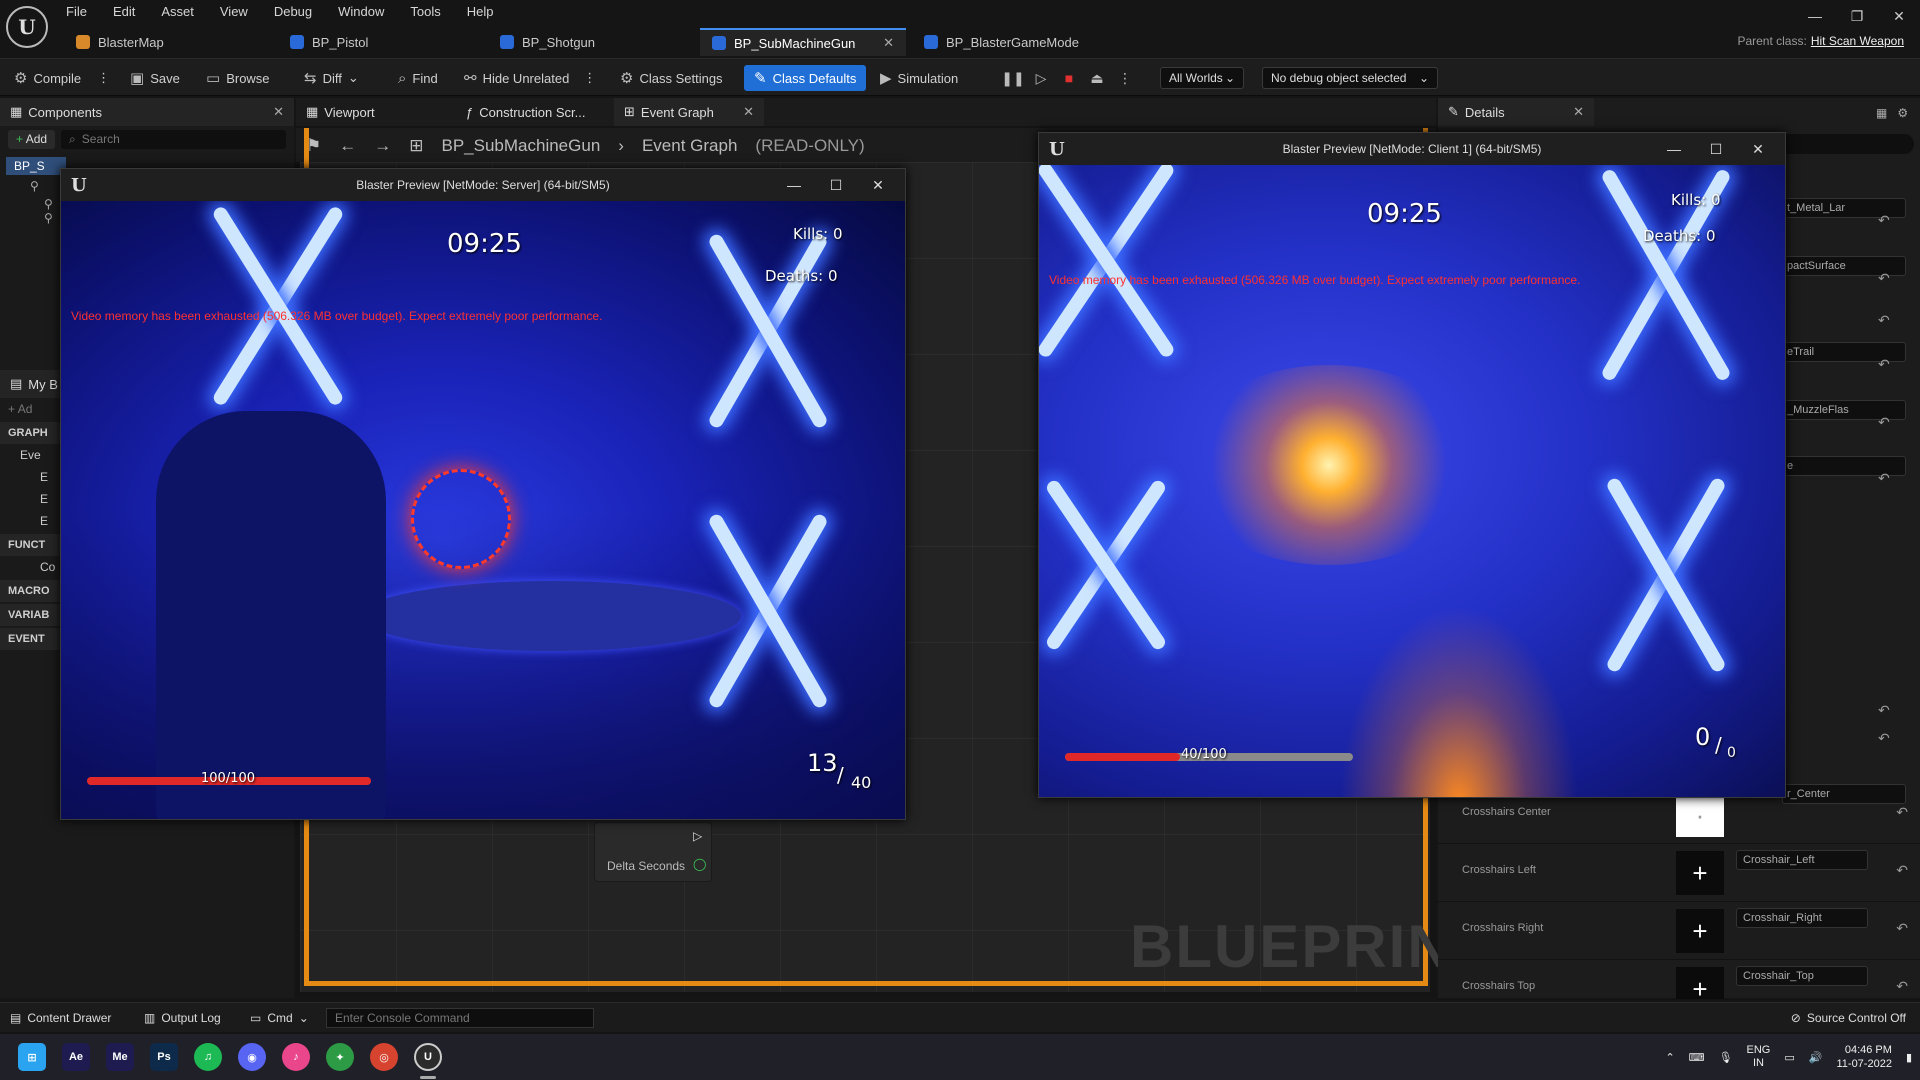 This screenshot has width=1920, height=1080. What do you see at coordinates (76, 13) in the screenshot?
I see `menu-file: File` at bounding box center [76, 13].